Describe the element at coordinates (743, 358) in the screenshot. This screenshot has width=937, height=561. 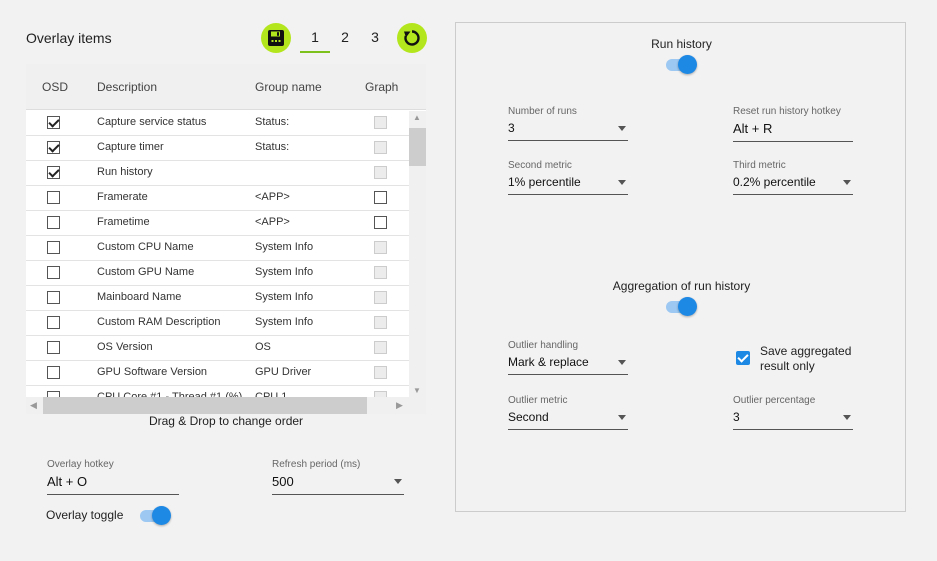
I see `save-aggregated-checkbox` at that location.